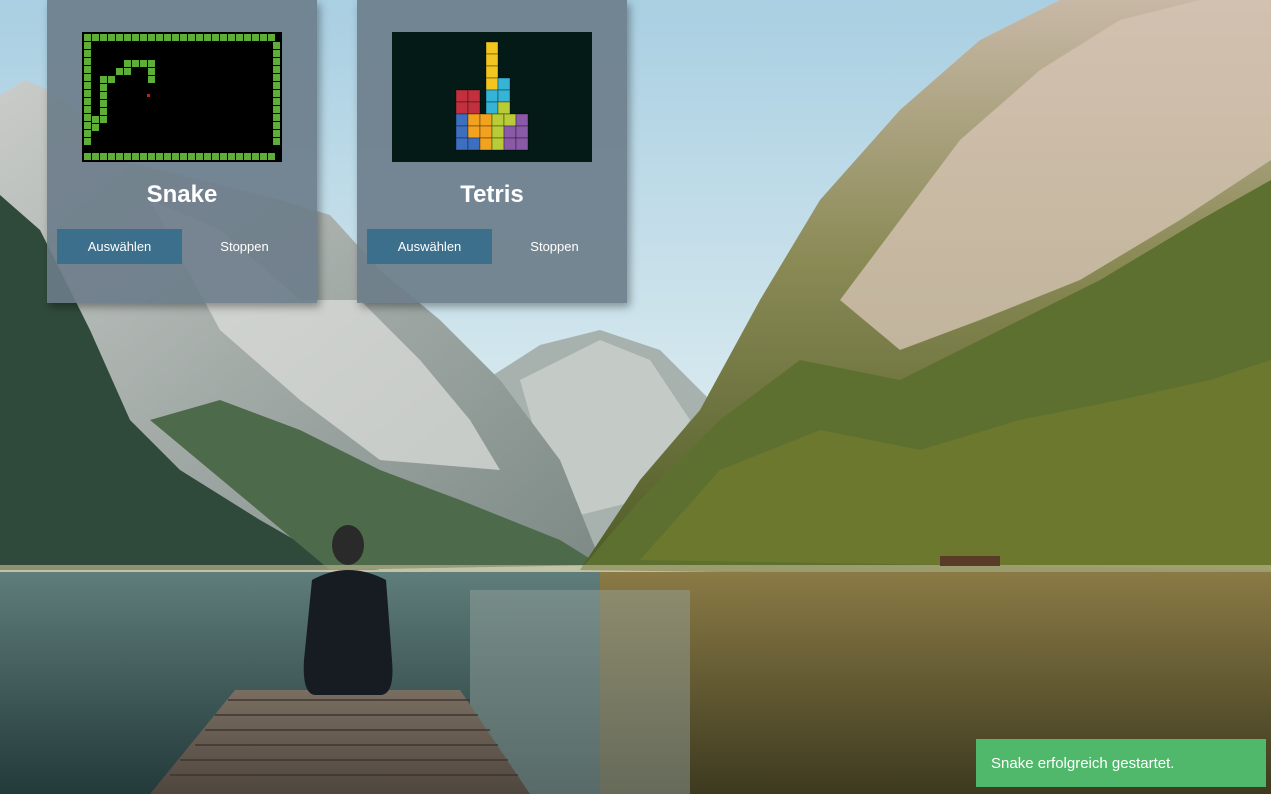  I want to click on tetris-preview-image, so click(492, 97).